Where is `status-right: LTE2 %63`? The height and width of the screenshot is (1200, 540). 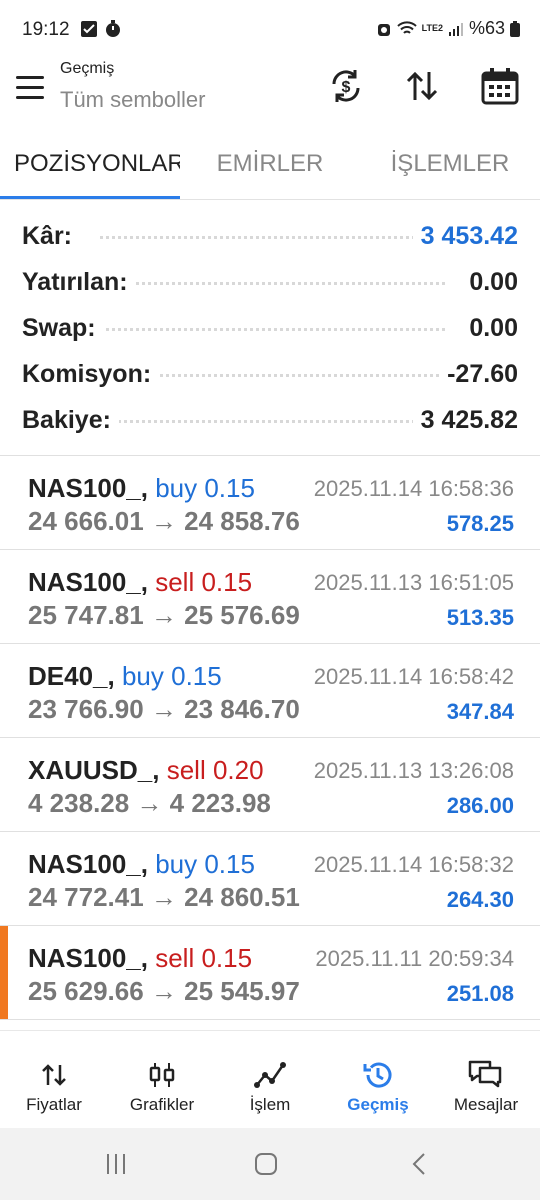 status-right: LTE2 %63 is located at coordinates (448, 28).